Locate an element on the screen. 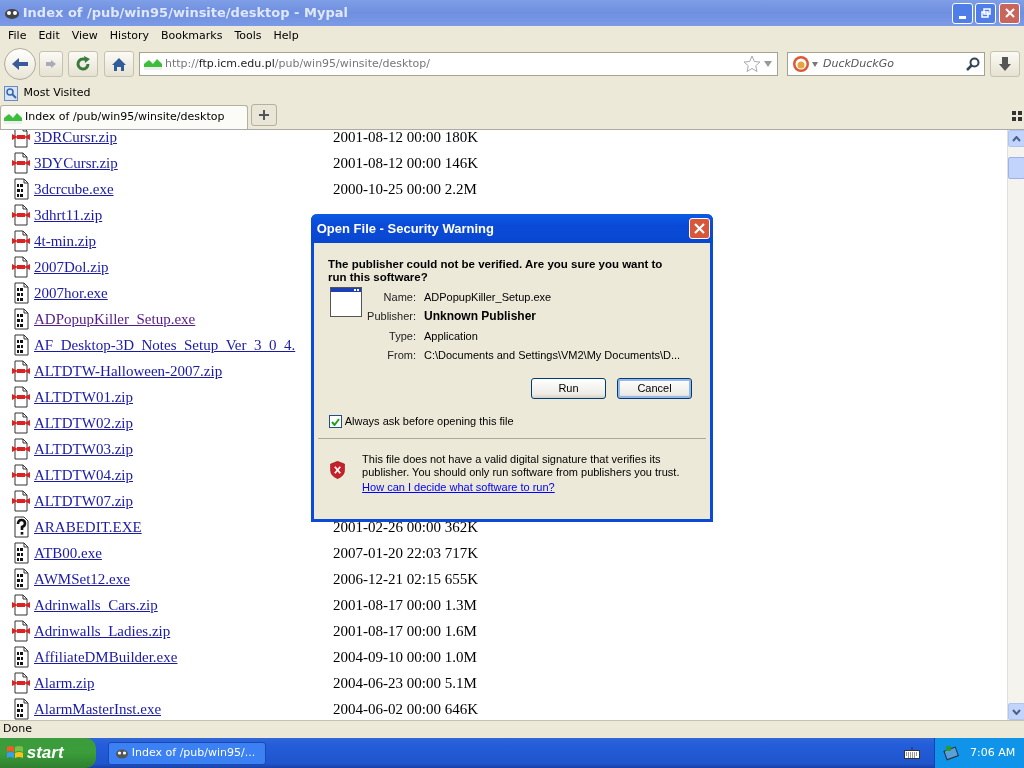 This screenshot has height=768, width=1024. file-link: ARABEDIT.EXE is located at coordinates (183, 527).